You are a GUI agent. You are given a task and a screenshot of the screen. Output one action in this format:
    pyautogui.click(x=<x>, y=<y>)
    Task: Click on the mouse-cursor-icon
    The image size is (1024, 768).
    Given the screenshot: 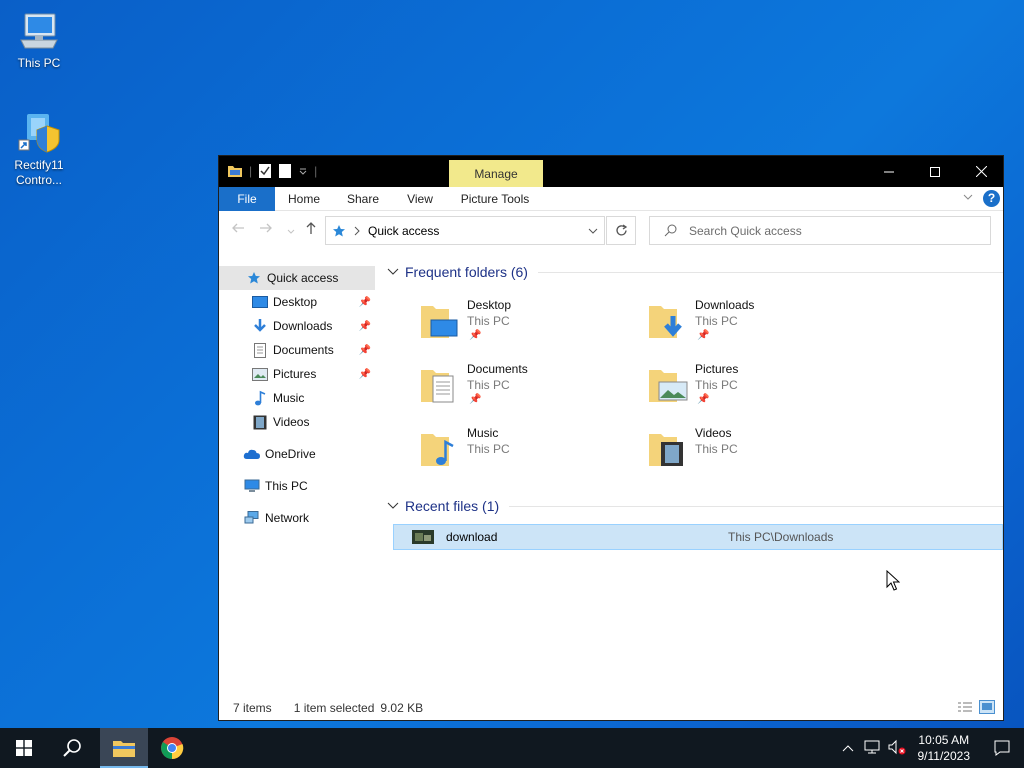 What is the action you would take?
    pyautogui.click(x=893, y=580)
    